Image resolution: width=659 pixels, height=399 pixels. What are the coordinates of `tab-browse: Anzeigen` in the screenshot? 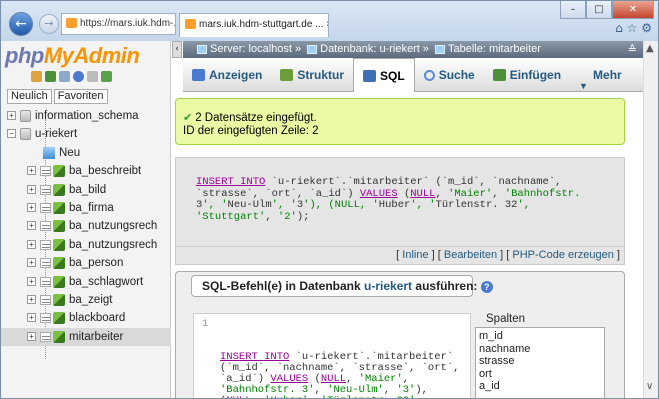 It's located at (227, 75).